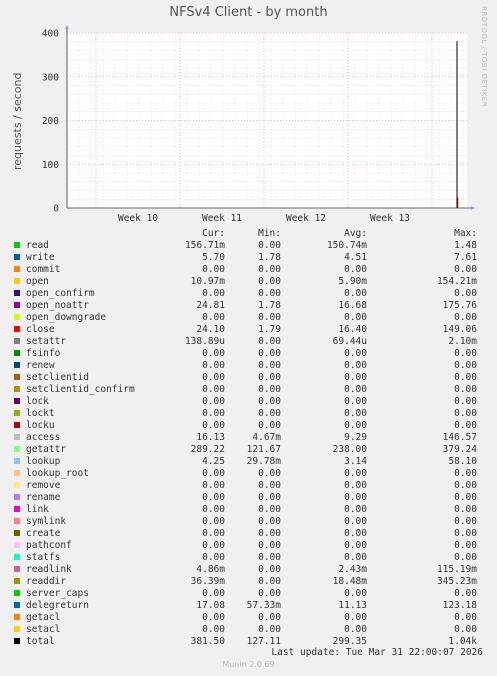  I want to click on legend-row: commit 0.00 0.00 0.00 0.00, so click(248, 270).